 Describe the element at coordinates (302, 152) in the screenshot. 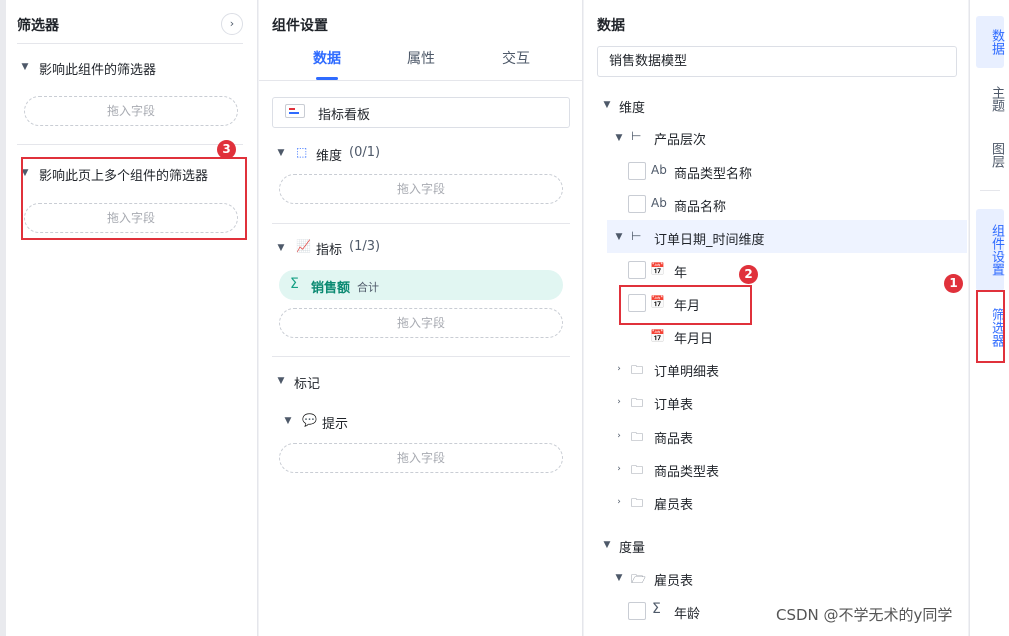

I see `dimension-icon: ⬚` at that location.